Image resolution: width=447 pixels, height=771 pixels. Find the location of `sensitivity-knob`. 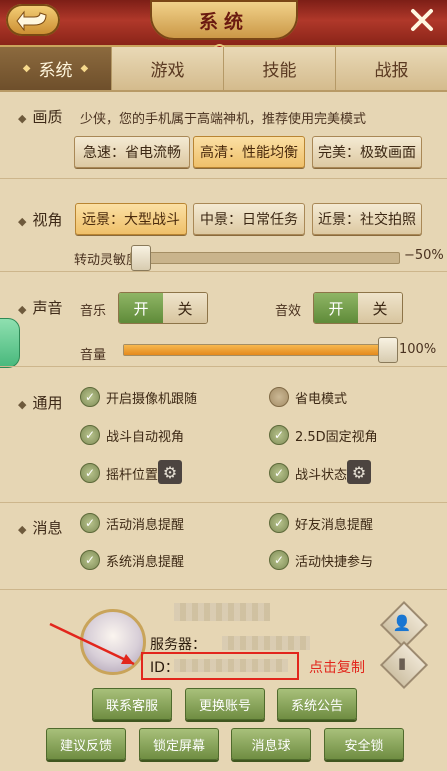

sensitivity-knob is located at coordinates (141, 258).